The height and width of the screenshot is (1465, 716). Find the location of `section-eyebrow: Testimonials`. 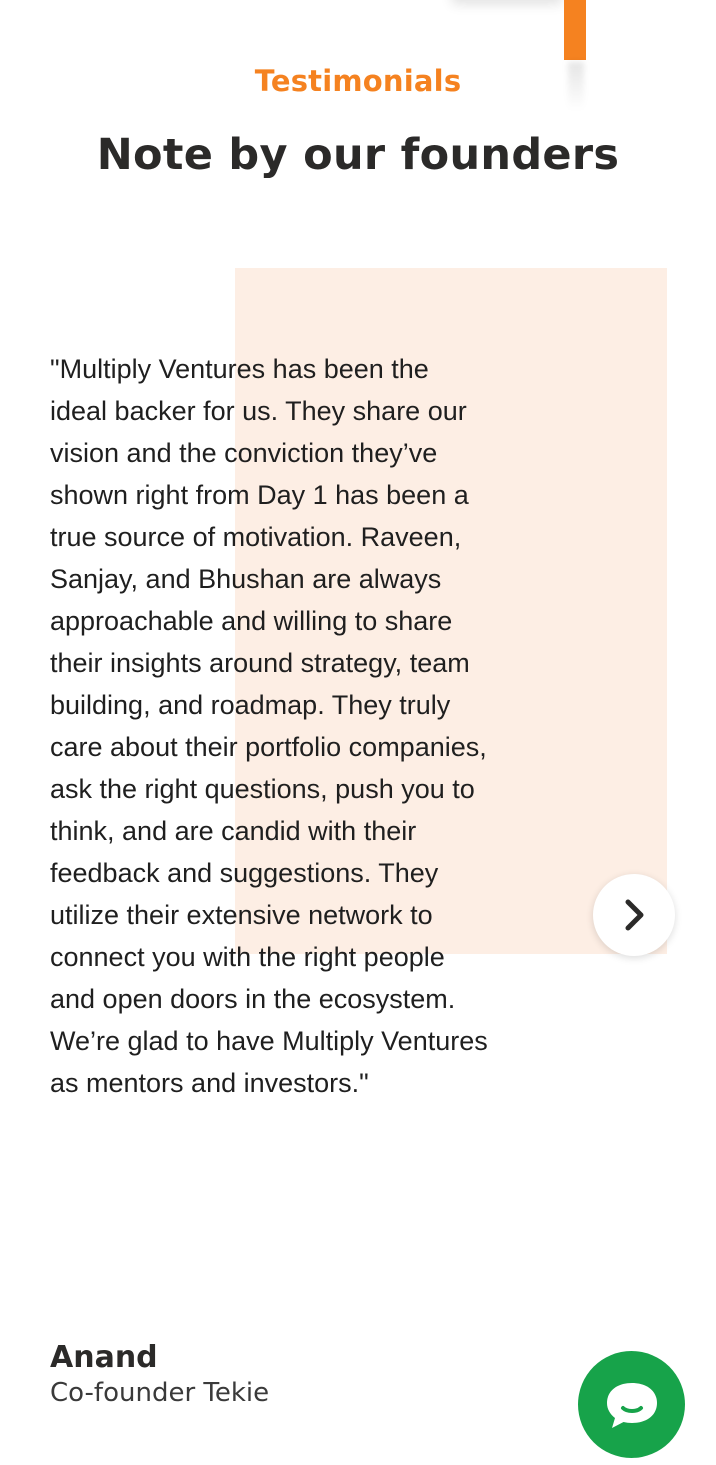

section-eyebrow: Testimonials is located at coordinates (358, 81).